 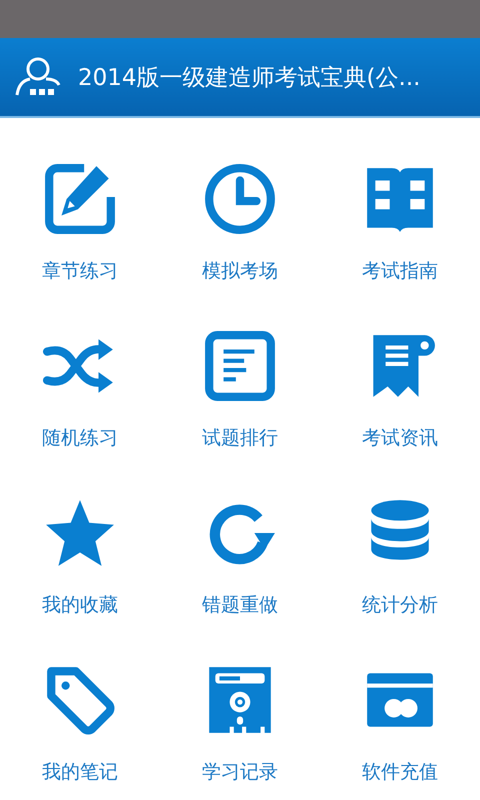 I want to click on menu-tile: 错题重做, so click(x=240, y=557).